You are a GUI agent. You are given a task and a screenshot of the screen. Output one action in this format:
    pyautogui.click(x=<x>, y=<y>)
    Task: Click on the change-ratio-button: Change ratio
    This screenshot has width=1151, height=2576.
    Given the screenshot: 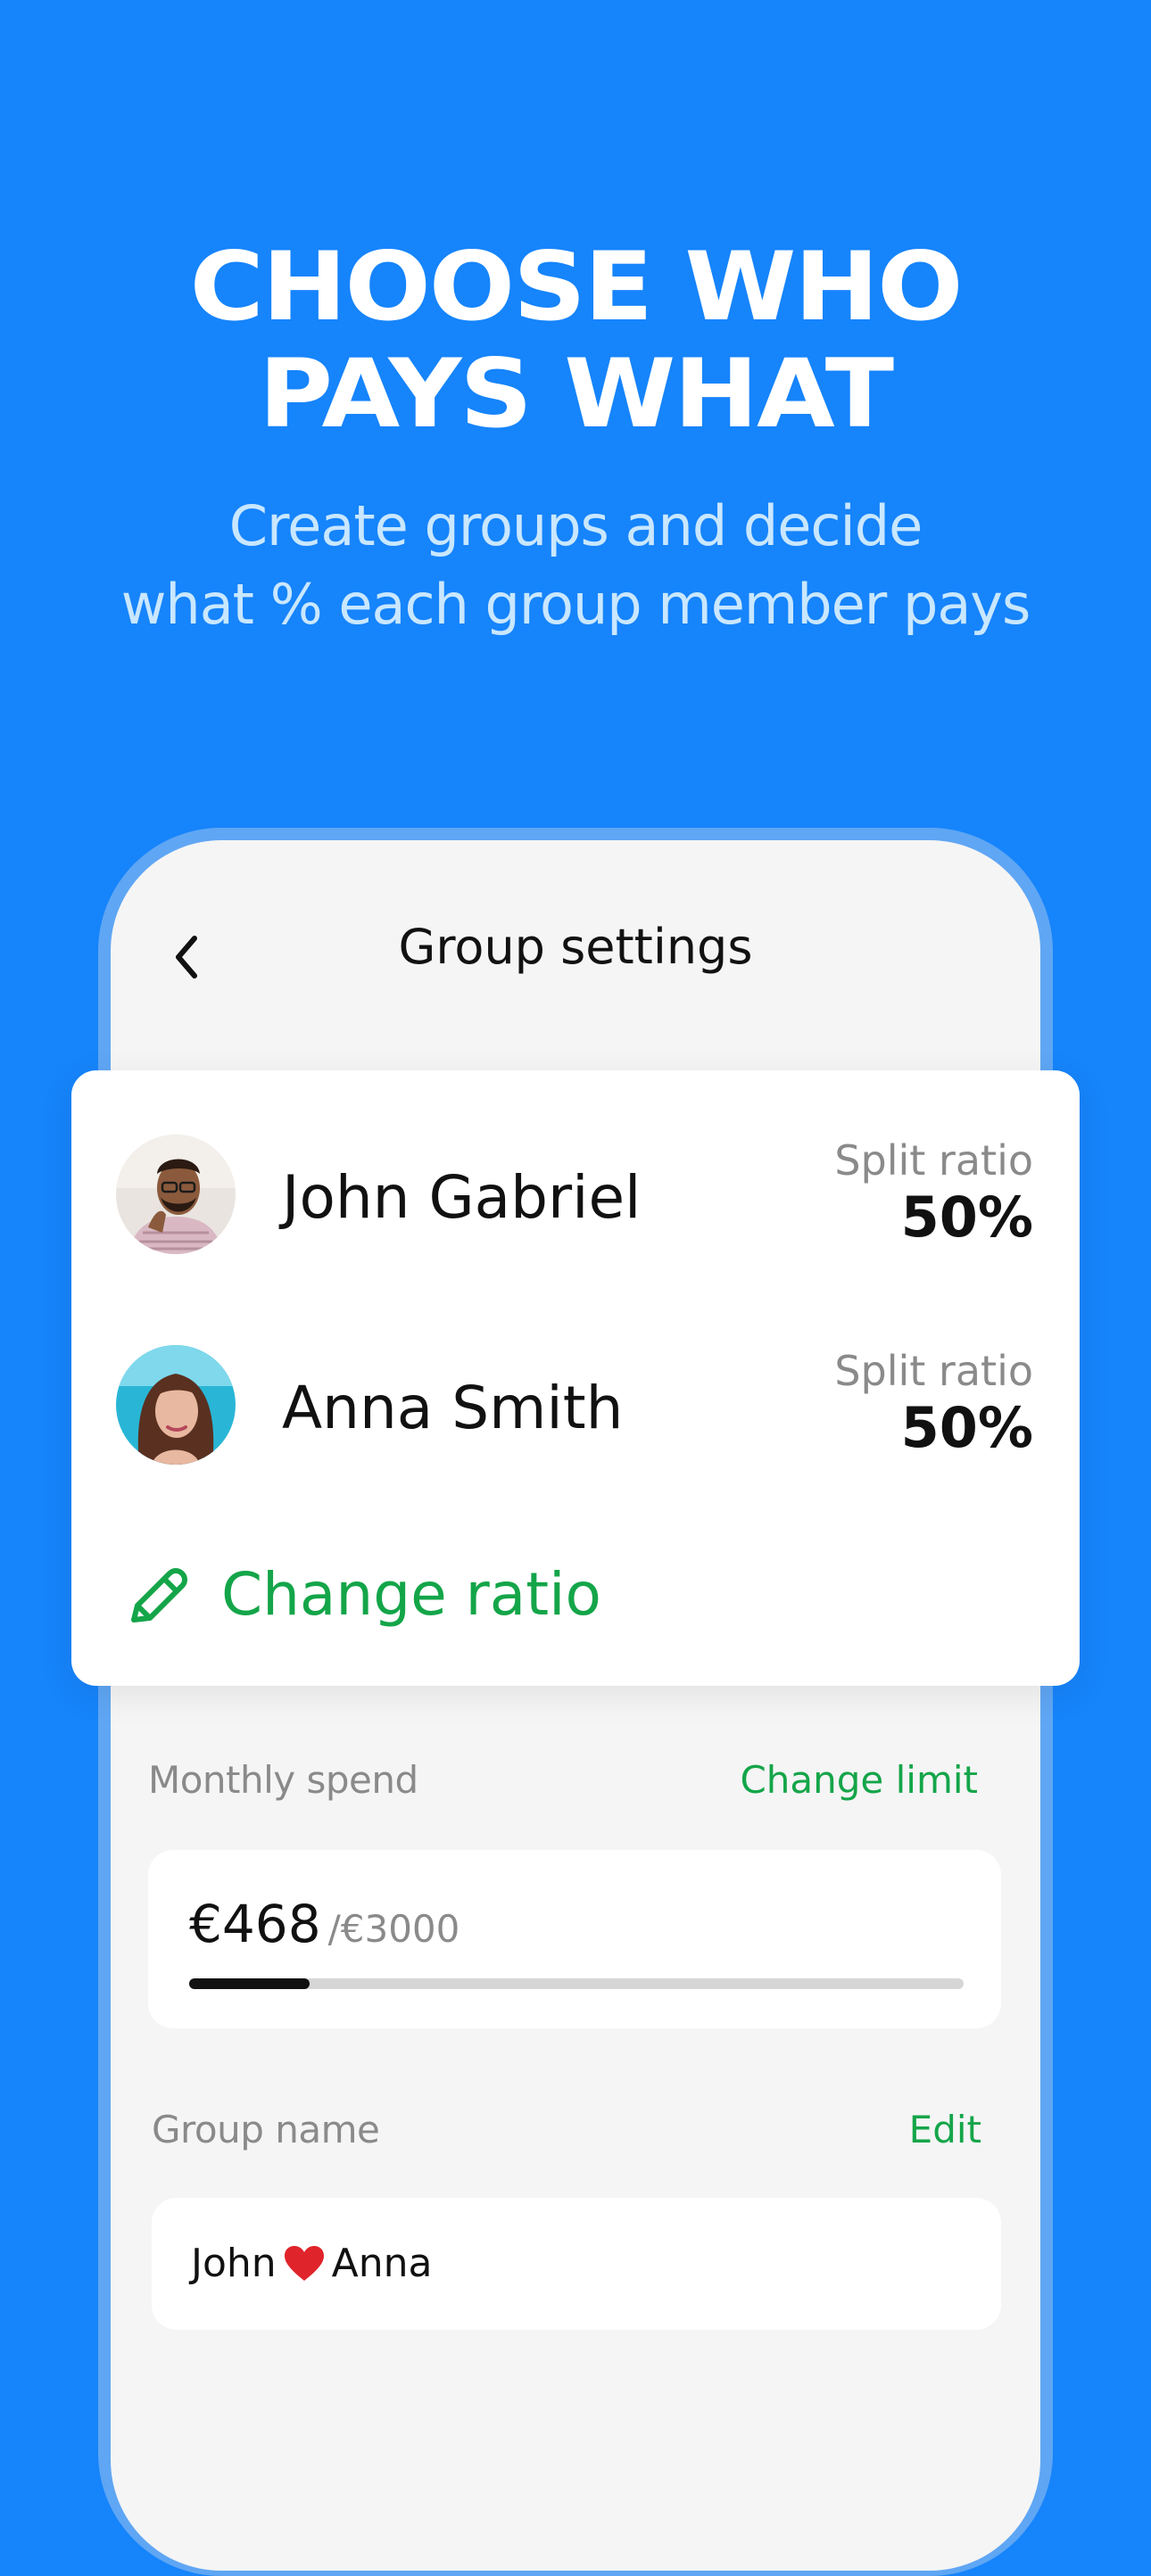 What is the action you would take?
    pyautogui.click(x=363, y=1594)
    